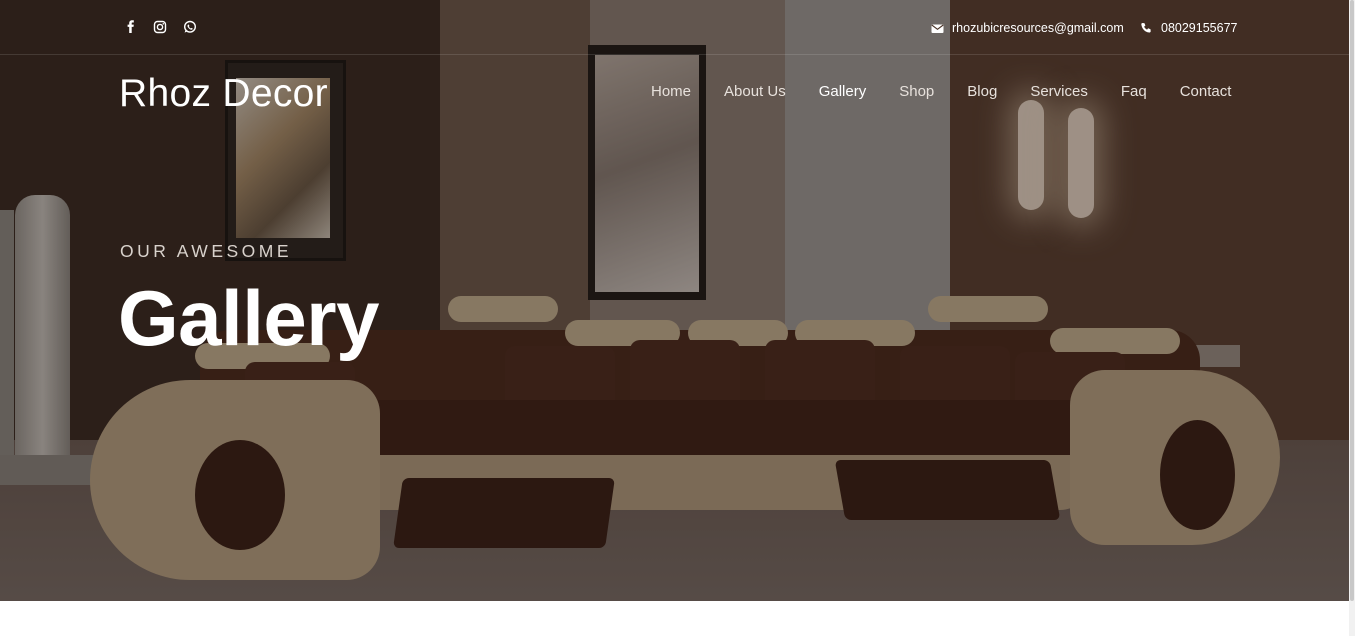  What do you see at coordinates (937, 28) in the screenshot?
I see `envelope-icon` at bounding box center [937, 28].